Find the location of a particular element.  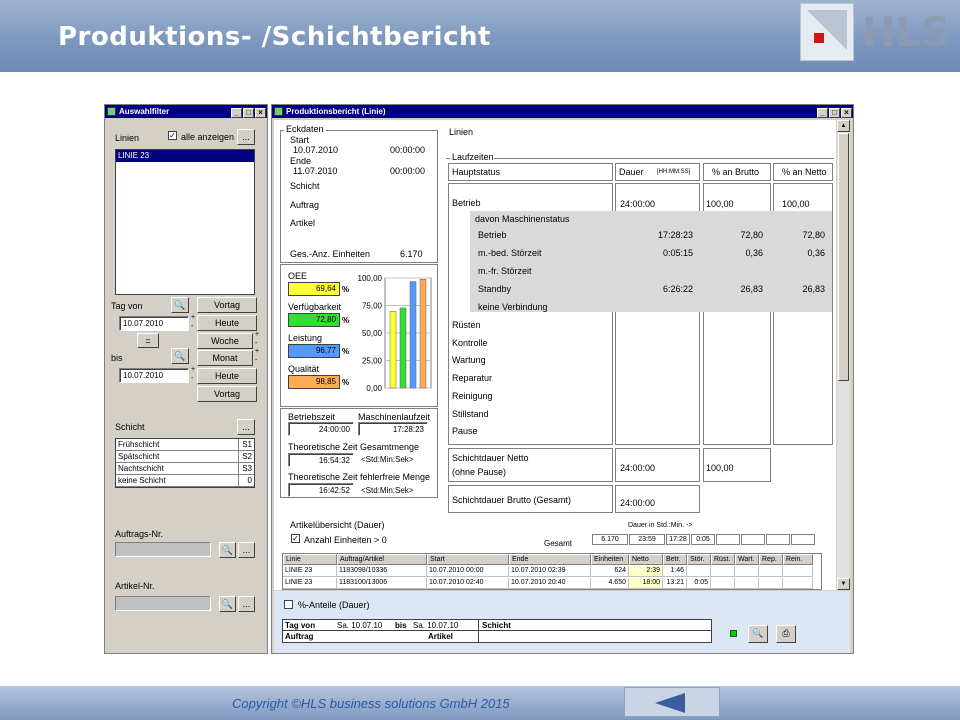

total-cell is located at coordinates (803, 539).